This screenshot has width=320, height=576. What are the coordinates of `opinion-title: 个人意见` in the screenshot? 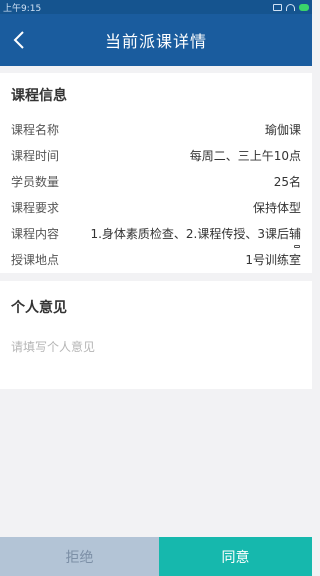 It's located at (39, 308).